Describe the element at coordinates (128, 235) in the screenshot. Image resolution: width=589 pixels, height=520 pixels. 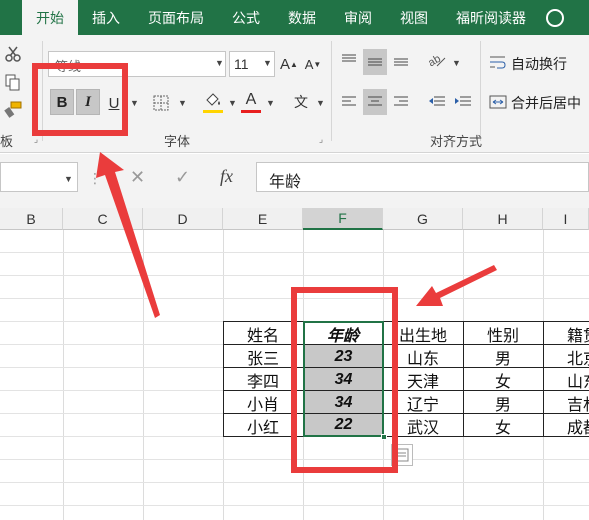
I see `arrow-up-icon` at that location.